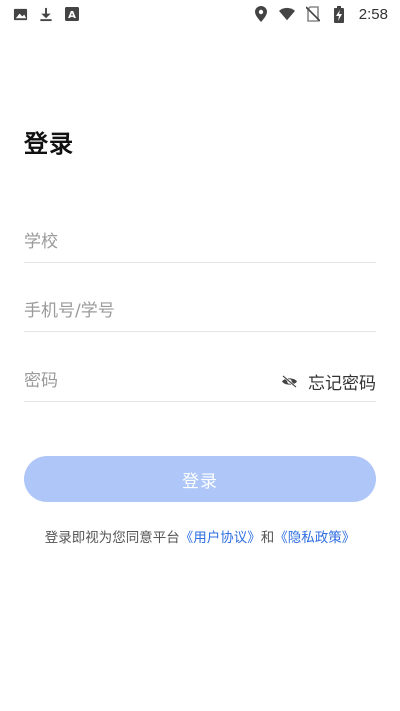 The height and width of the screenshot is (711, 400). I want to click on text-a-icon: A, so click(72, 14).